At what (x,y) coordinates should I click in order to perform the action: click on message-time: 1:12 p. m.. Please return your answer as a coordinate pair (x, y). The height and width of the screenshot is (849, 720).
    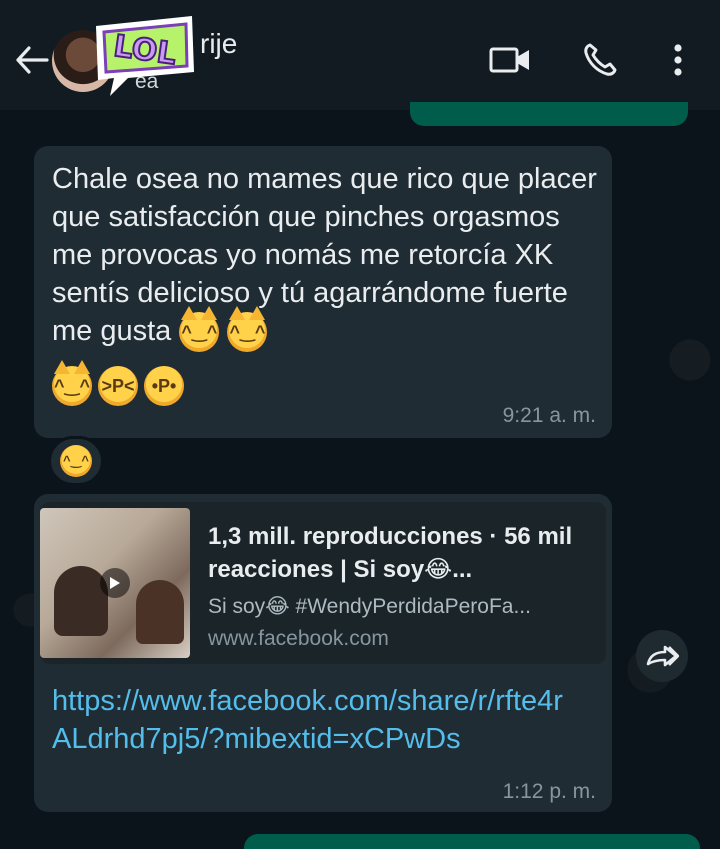
    Looking at the image, I should click on (549, 791).